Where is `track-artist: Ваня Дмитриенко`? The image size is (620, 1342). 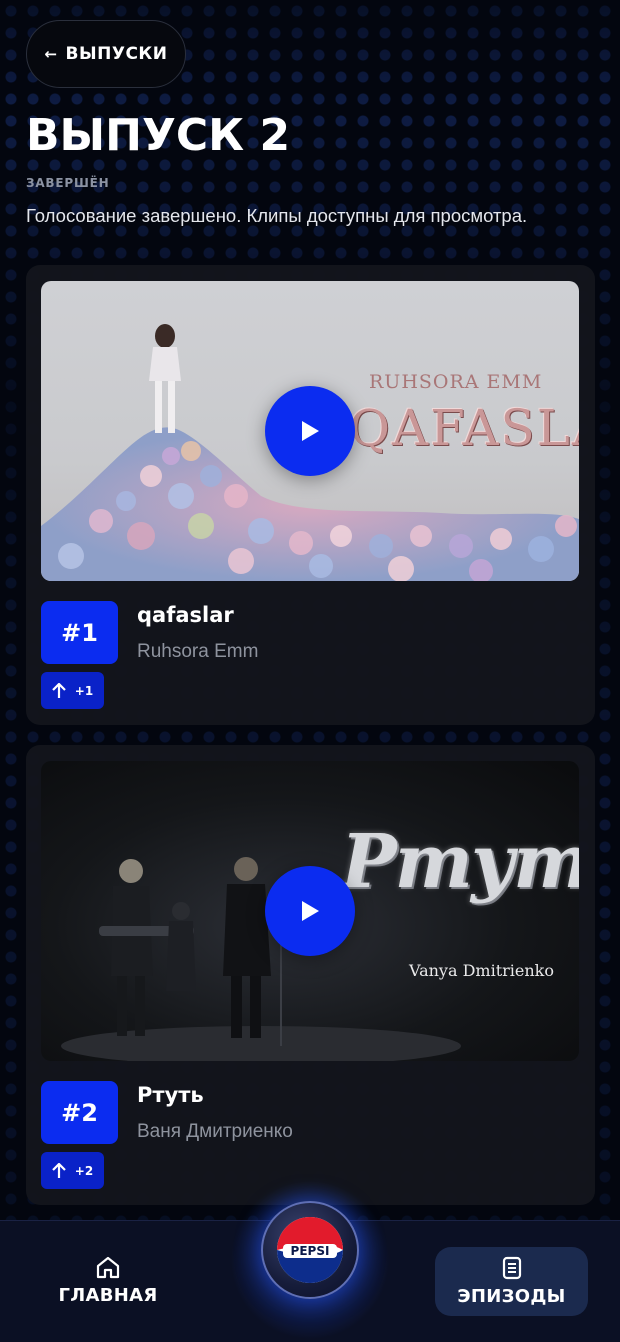 track-artist: Ваня Дмитриенко is located at coordinates (215, 1131).